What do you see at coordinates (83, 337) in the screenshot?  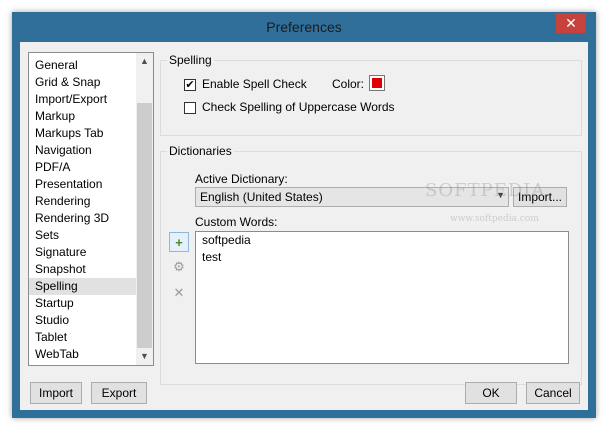 I see `sidebar-item-tablet: Tablet` at bounding box center [83, 337].